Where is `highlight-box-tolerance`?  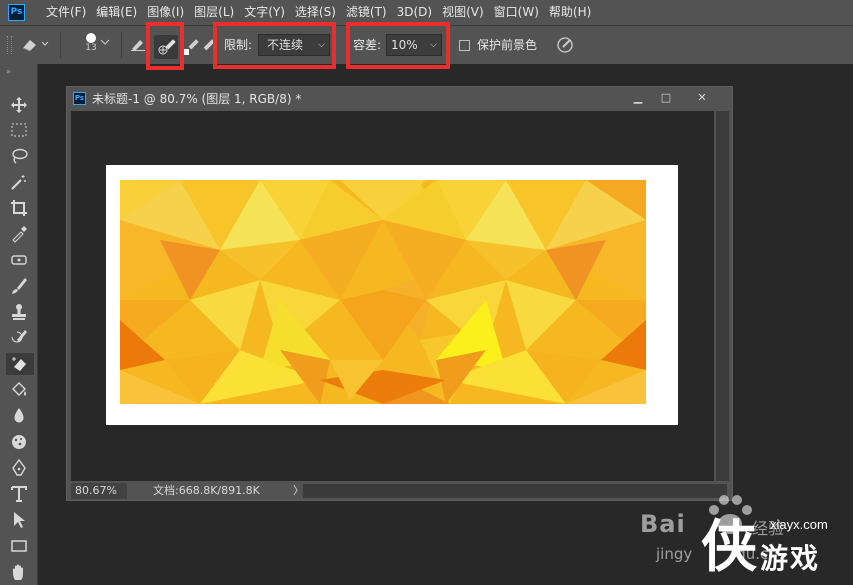
highlight-box-tolerance is located at coordinates (398, 45).